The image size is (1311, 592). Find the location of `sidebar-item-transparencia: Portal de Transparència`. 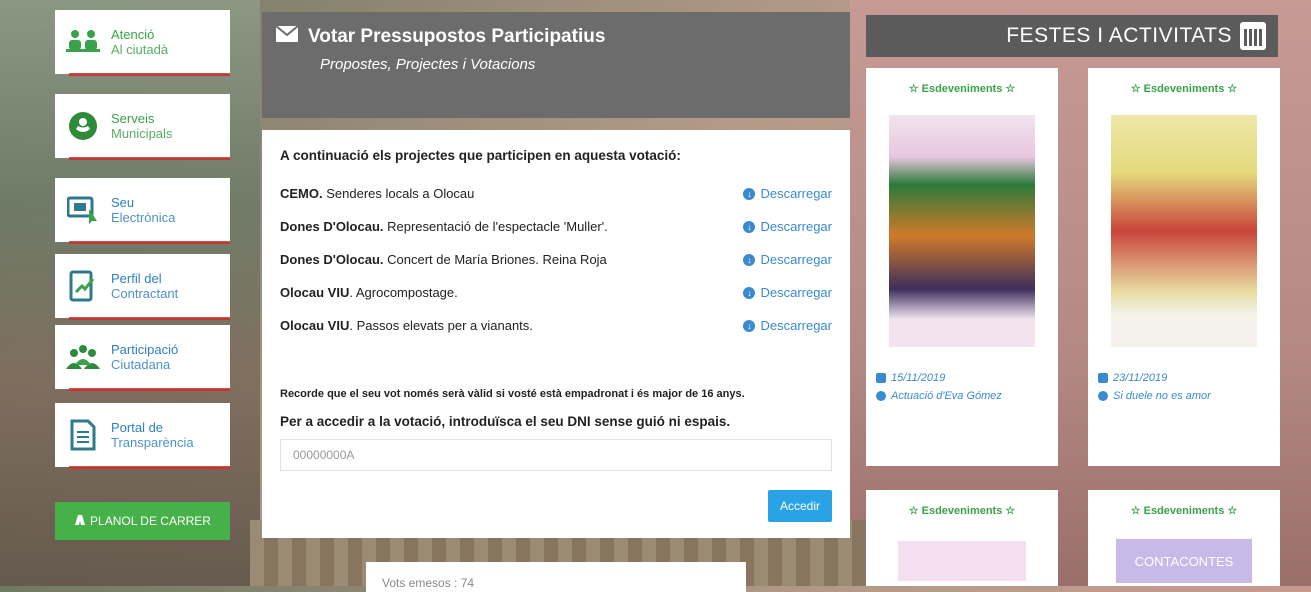

sidebar-item-transparencia: Portal de Transparència is located at coordinates (142, 436).